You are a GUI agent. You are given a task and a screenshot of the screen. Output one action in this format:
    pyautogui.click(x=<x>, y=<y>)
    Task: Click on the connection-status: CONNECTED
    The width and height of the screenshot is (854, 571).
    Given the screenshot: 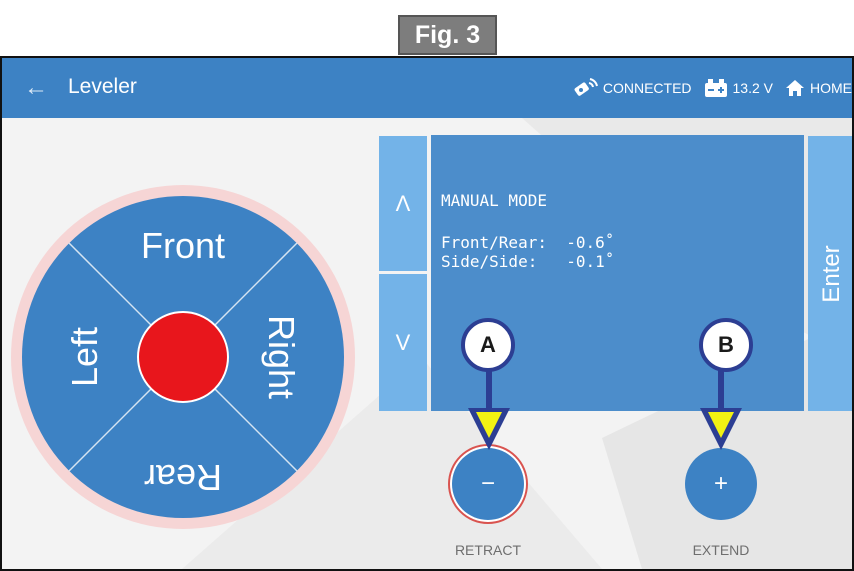 What is the action you would take?
    pyautogui.click(x=632, y=88)
    